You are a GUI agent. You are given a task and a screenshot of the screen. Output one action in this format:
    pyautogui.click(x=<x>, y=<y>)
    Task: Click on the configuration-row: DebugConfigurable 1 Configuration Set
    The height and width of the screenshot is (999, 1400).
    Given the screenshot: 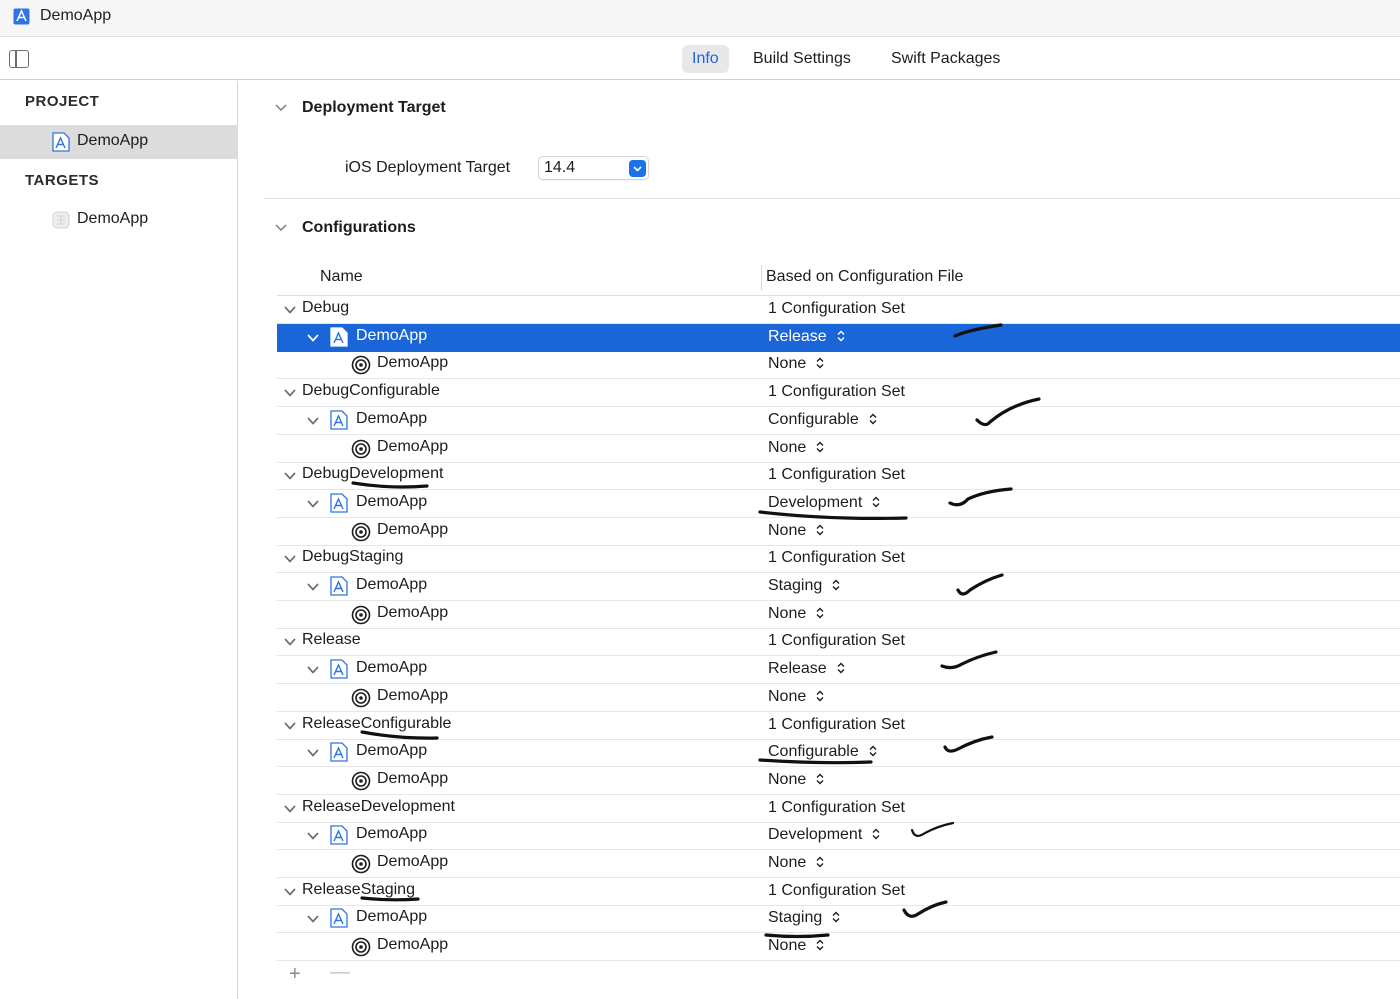 What is the action you would take?
    pyautogui.click(x=838, y=393)
    